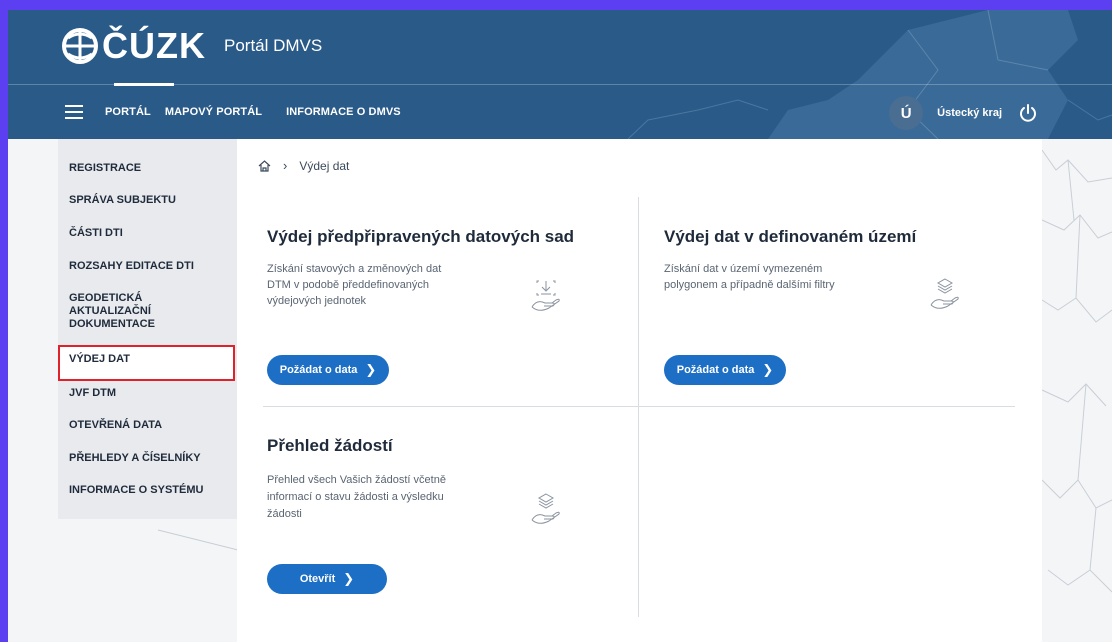 This screenshot has height=642, width=1112. I want to click on home-icon, so click(264, 165).